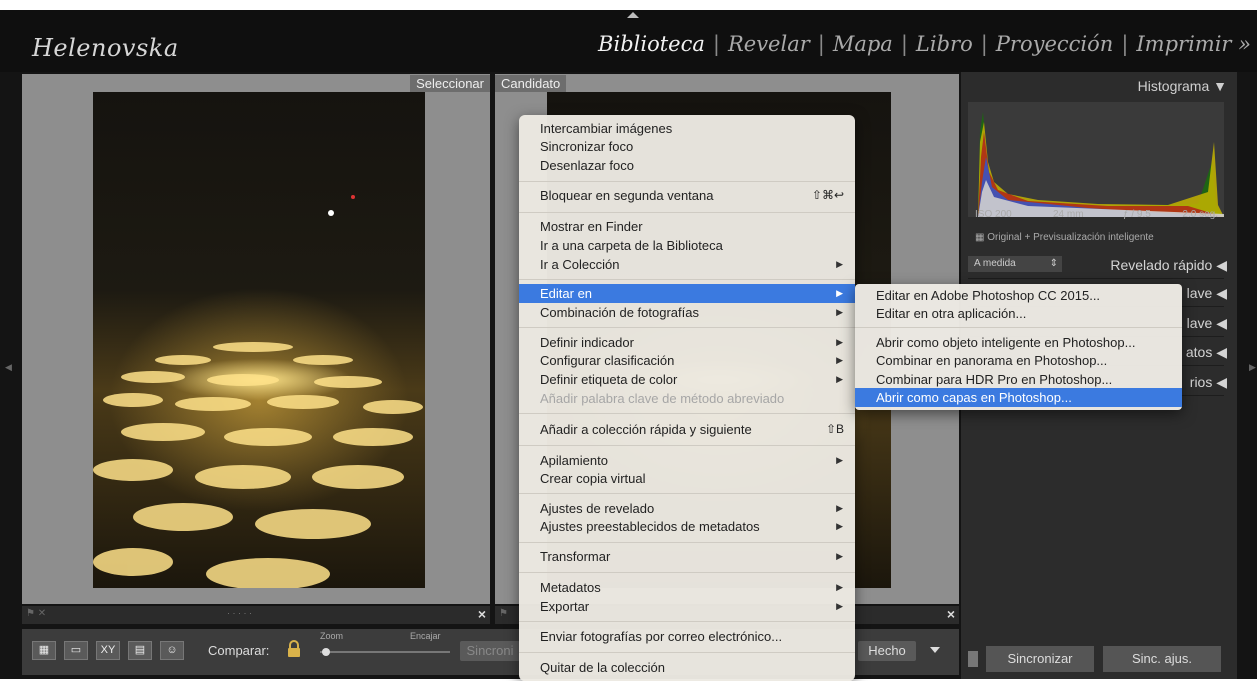 This screenshot has width=1257, height=681. What do you see at coordinates (1200, 214) in the screenshot?
I see `shutter-value: 2.0 seg.` at bounding box center [1200, 214].